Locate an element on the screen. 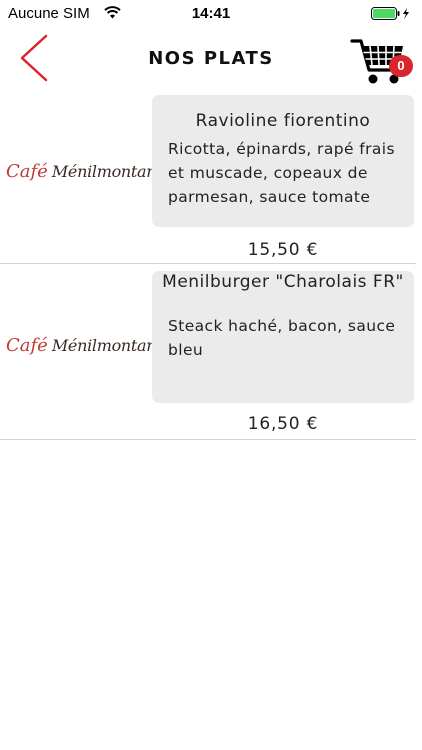 This screenshot has width=422, height=750. clock: 14:41 is located at coordinates (211, 13).